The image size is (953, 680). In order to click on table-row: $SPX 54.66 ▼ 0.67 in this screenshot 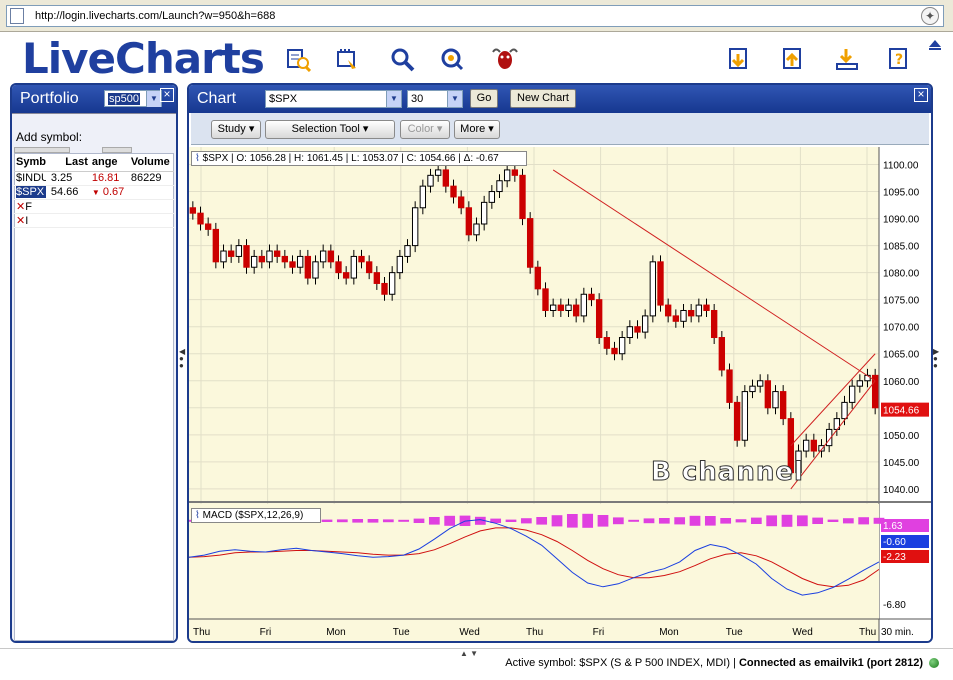, I will do `click(94, 192)`.